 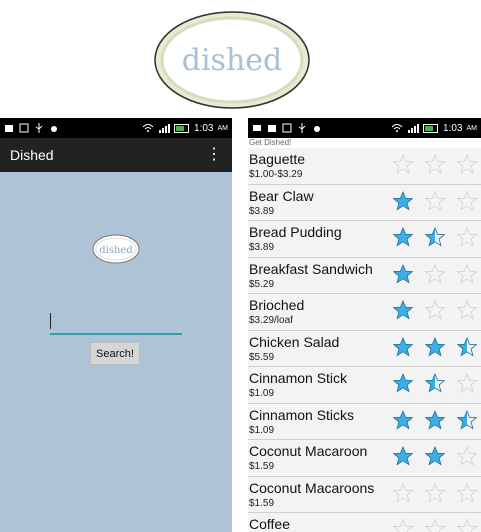 What do you see at coordinates (32, 155) in the screenshot?
I see `app-title: Dished` at bounding box center [32, 155].